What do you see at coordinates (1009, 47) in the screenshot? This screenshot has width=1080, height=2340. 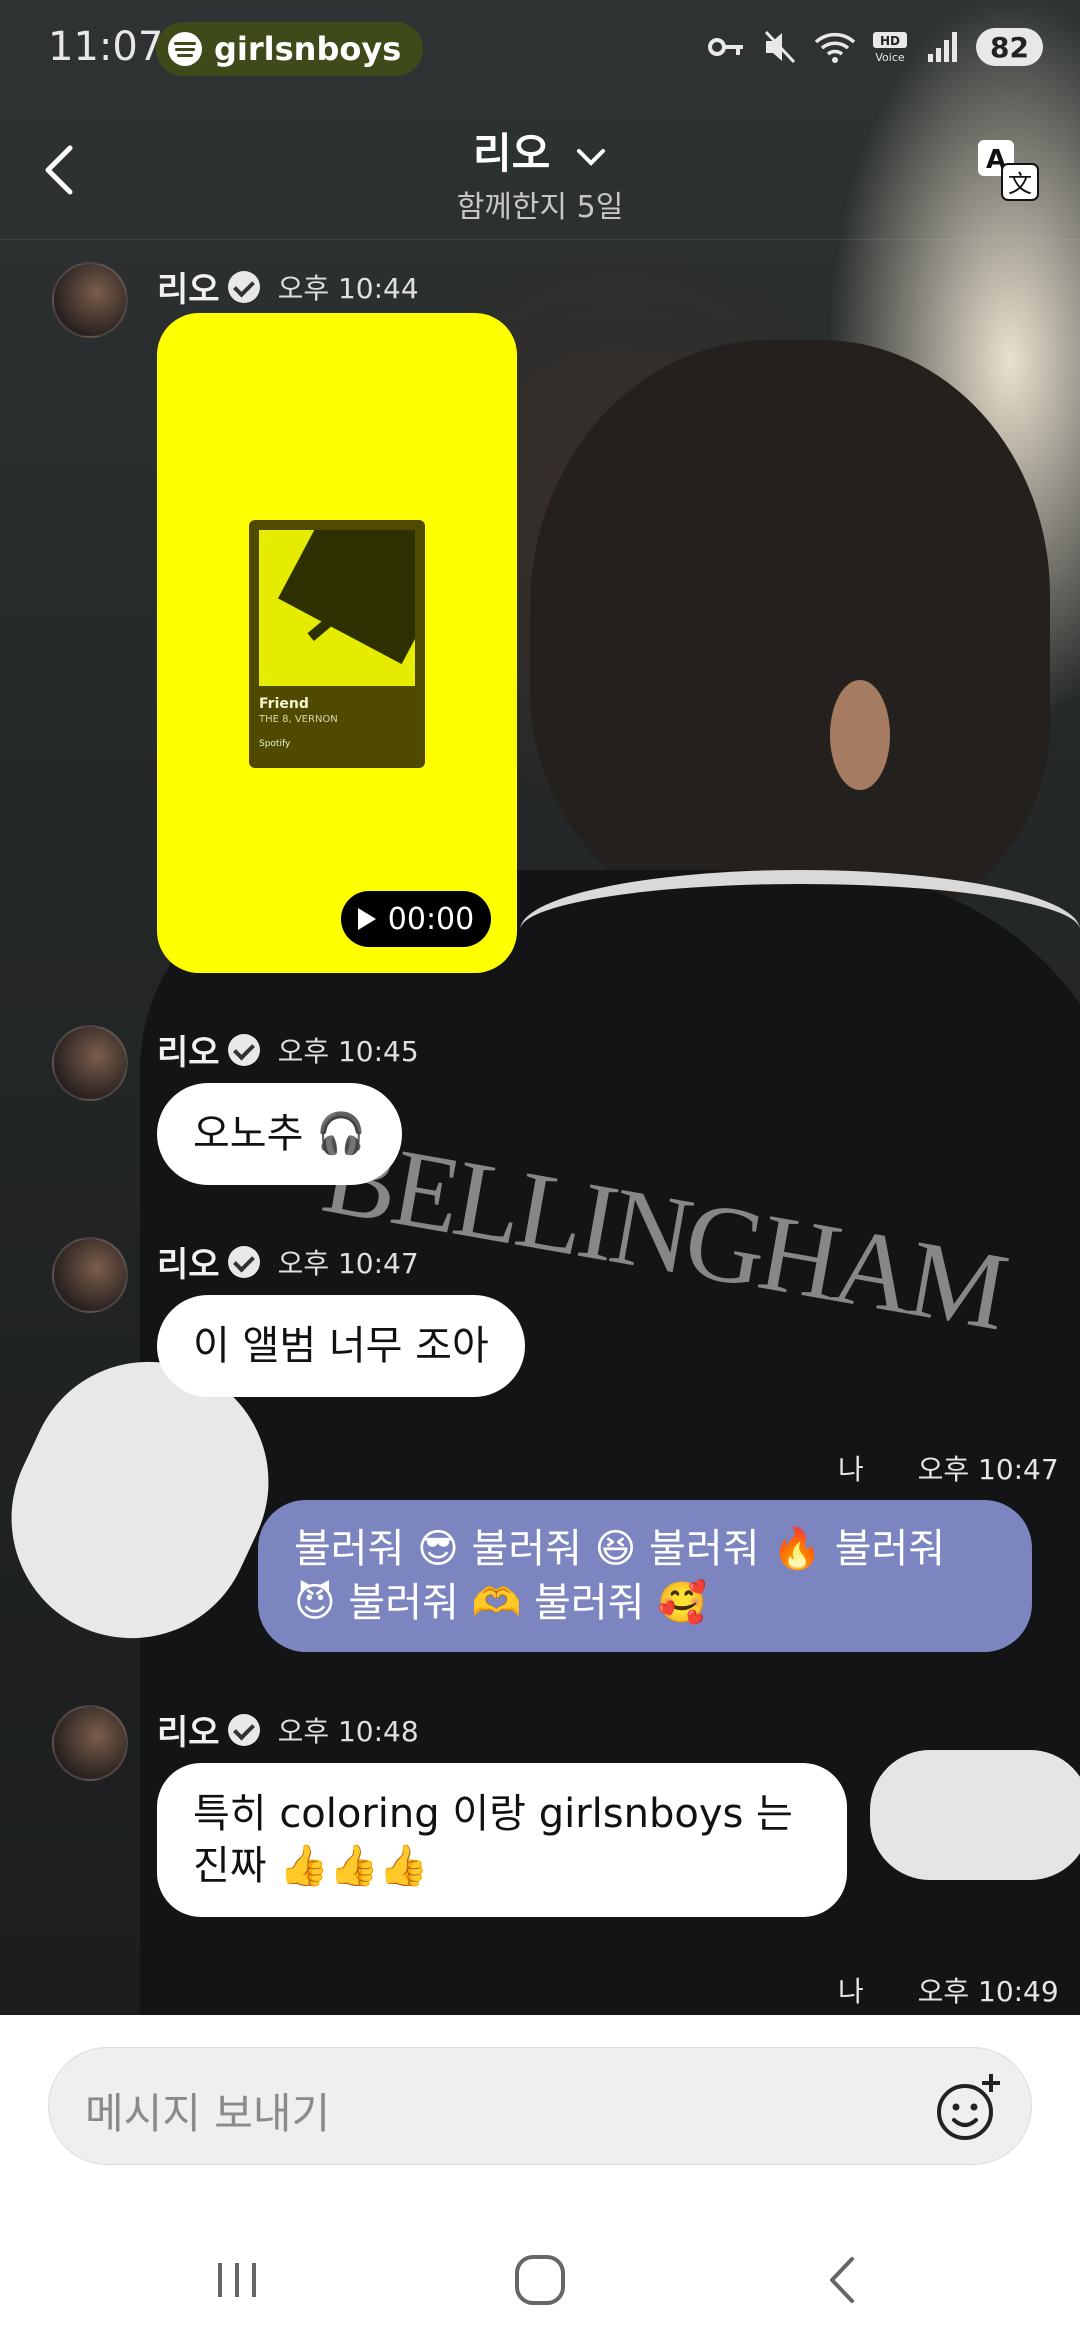 I see `battery-indicator: 82` at bounding box center [1009, 47].